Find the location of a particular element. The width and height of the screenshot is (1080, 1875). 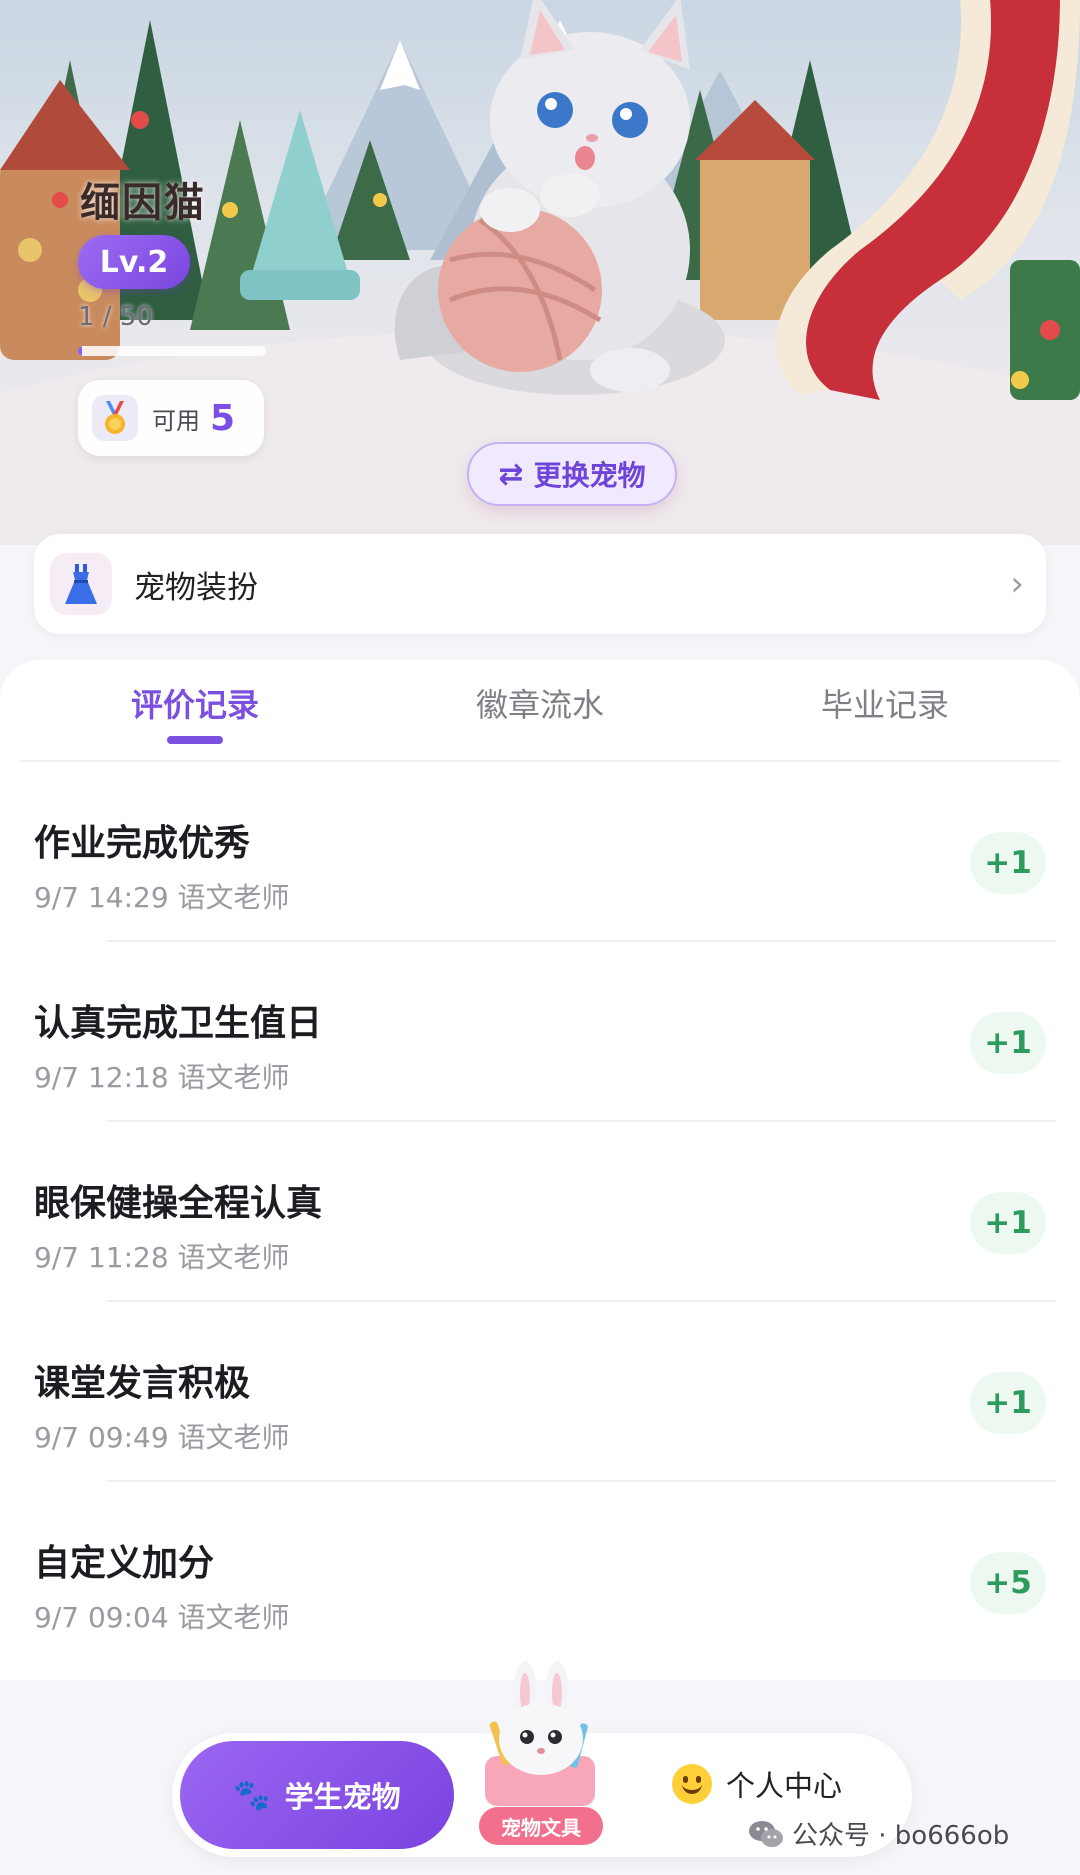

exp-progress-bar is located at coordinates (172, 351).